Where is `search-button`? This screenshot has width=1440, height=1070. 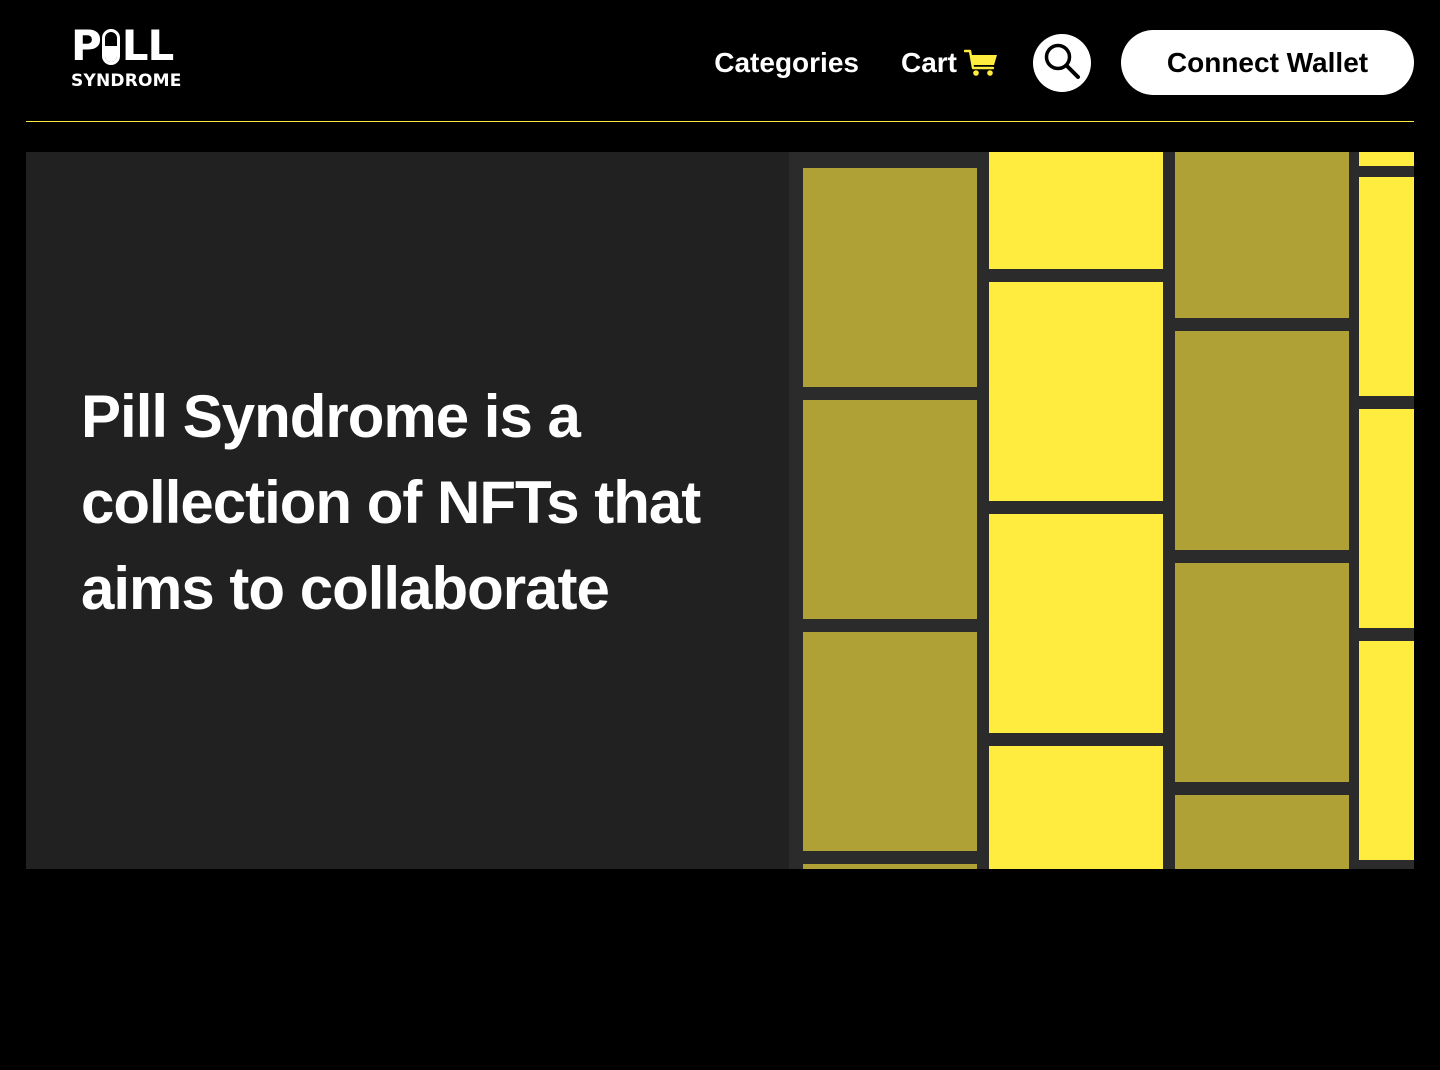
search-button is located at coordinates (1062, 62).